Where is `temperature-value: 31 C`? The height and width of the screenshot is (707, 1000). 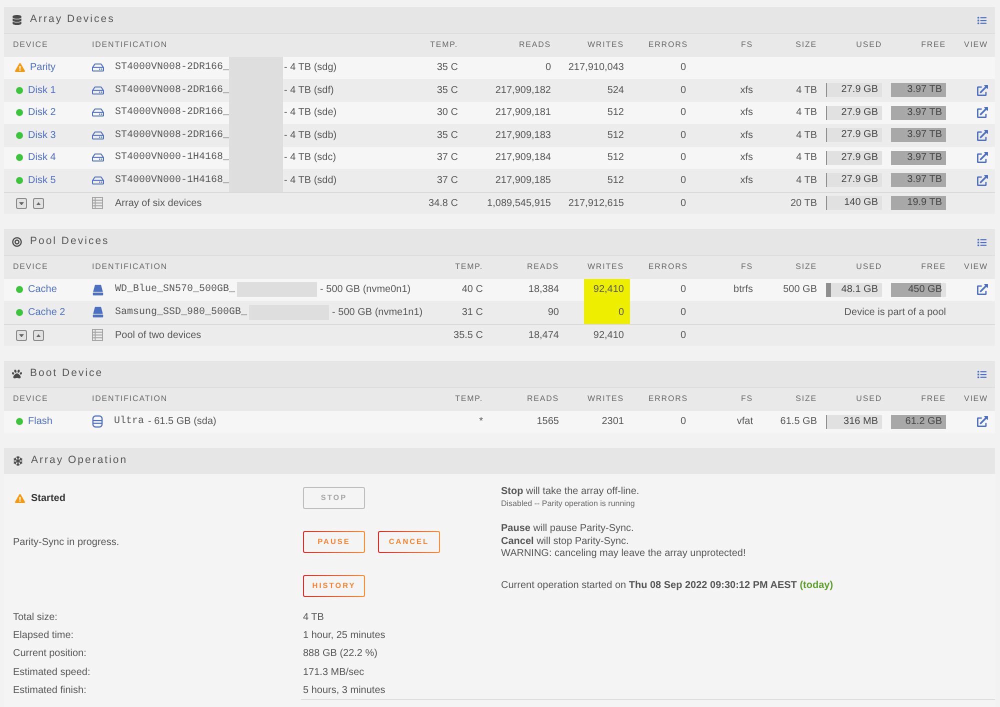
temperature-value: 31 C is located at coordinates (472, 313).